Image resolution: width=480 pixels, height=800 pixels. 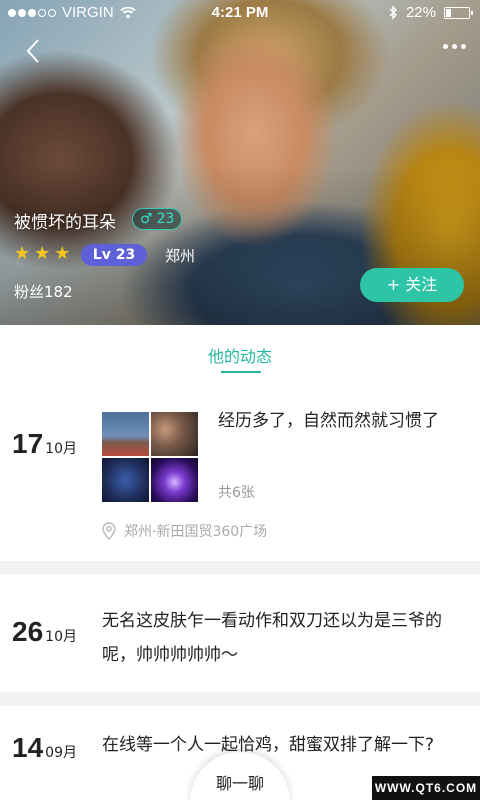 What do you see at coordinates (458, 12) in the screenshot?
I see `battery-icon` at bounding box center [458, 12].